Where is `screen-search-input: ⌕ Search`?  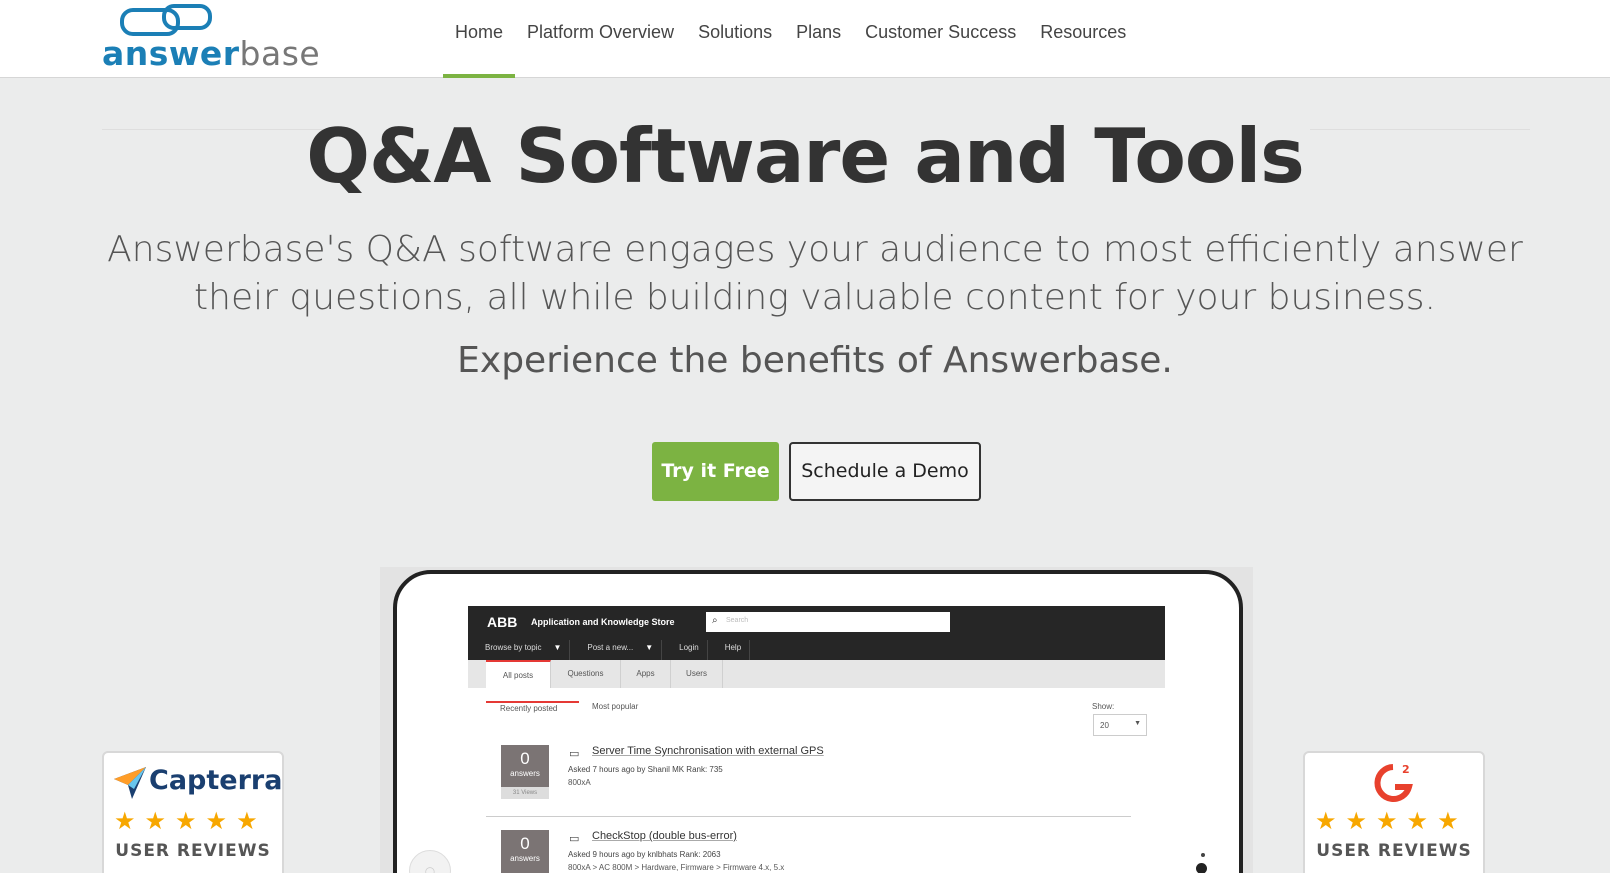 screen-search-input: ⌕ Search is located at coordinates (828, 622).